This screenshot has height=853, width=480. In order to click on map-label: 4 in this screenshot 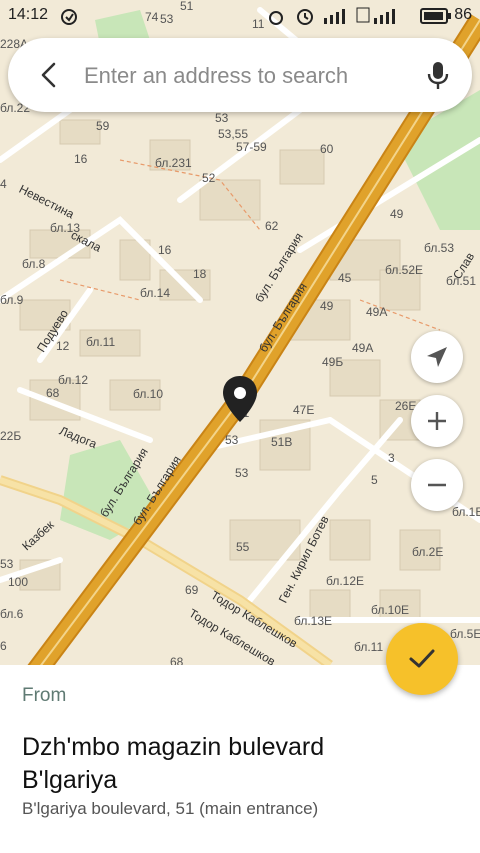, I will do `click(3, 184)`.